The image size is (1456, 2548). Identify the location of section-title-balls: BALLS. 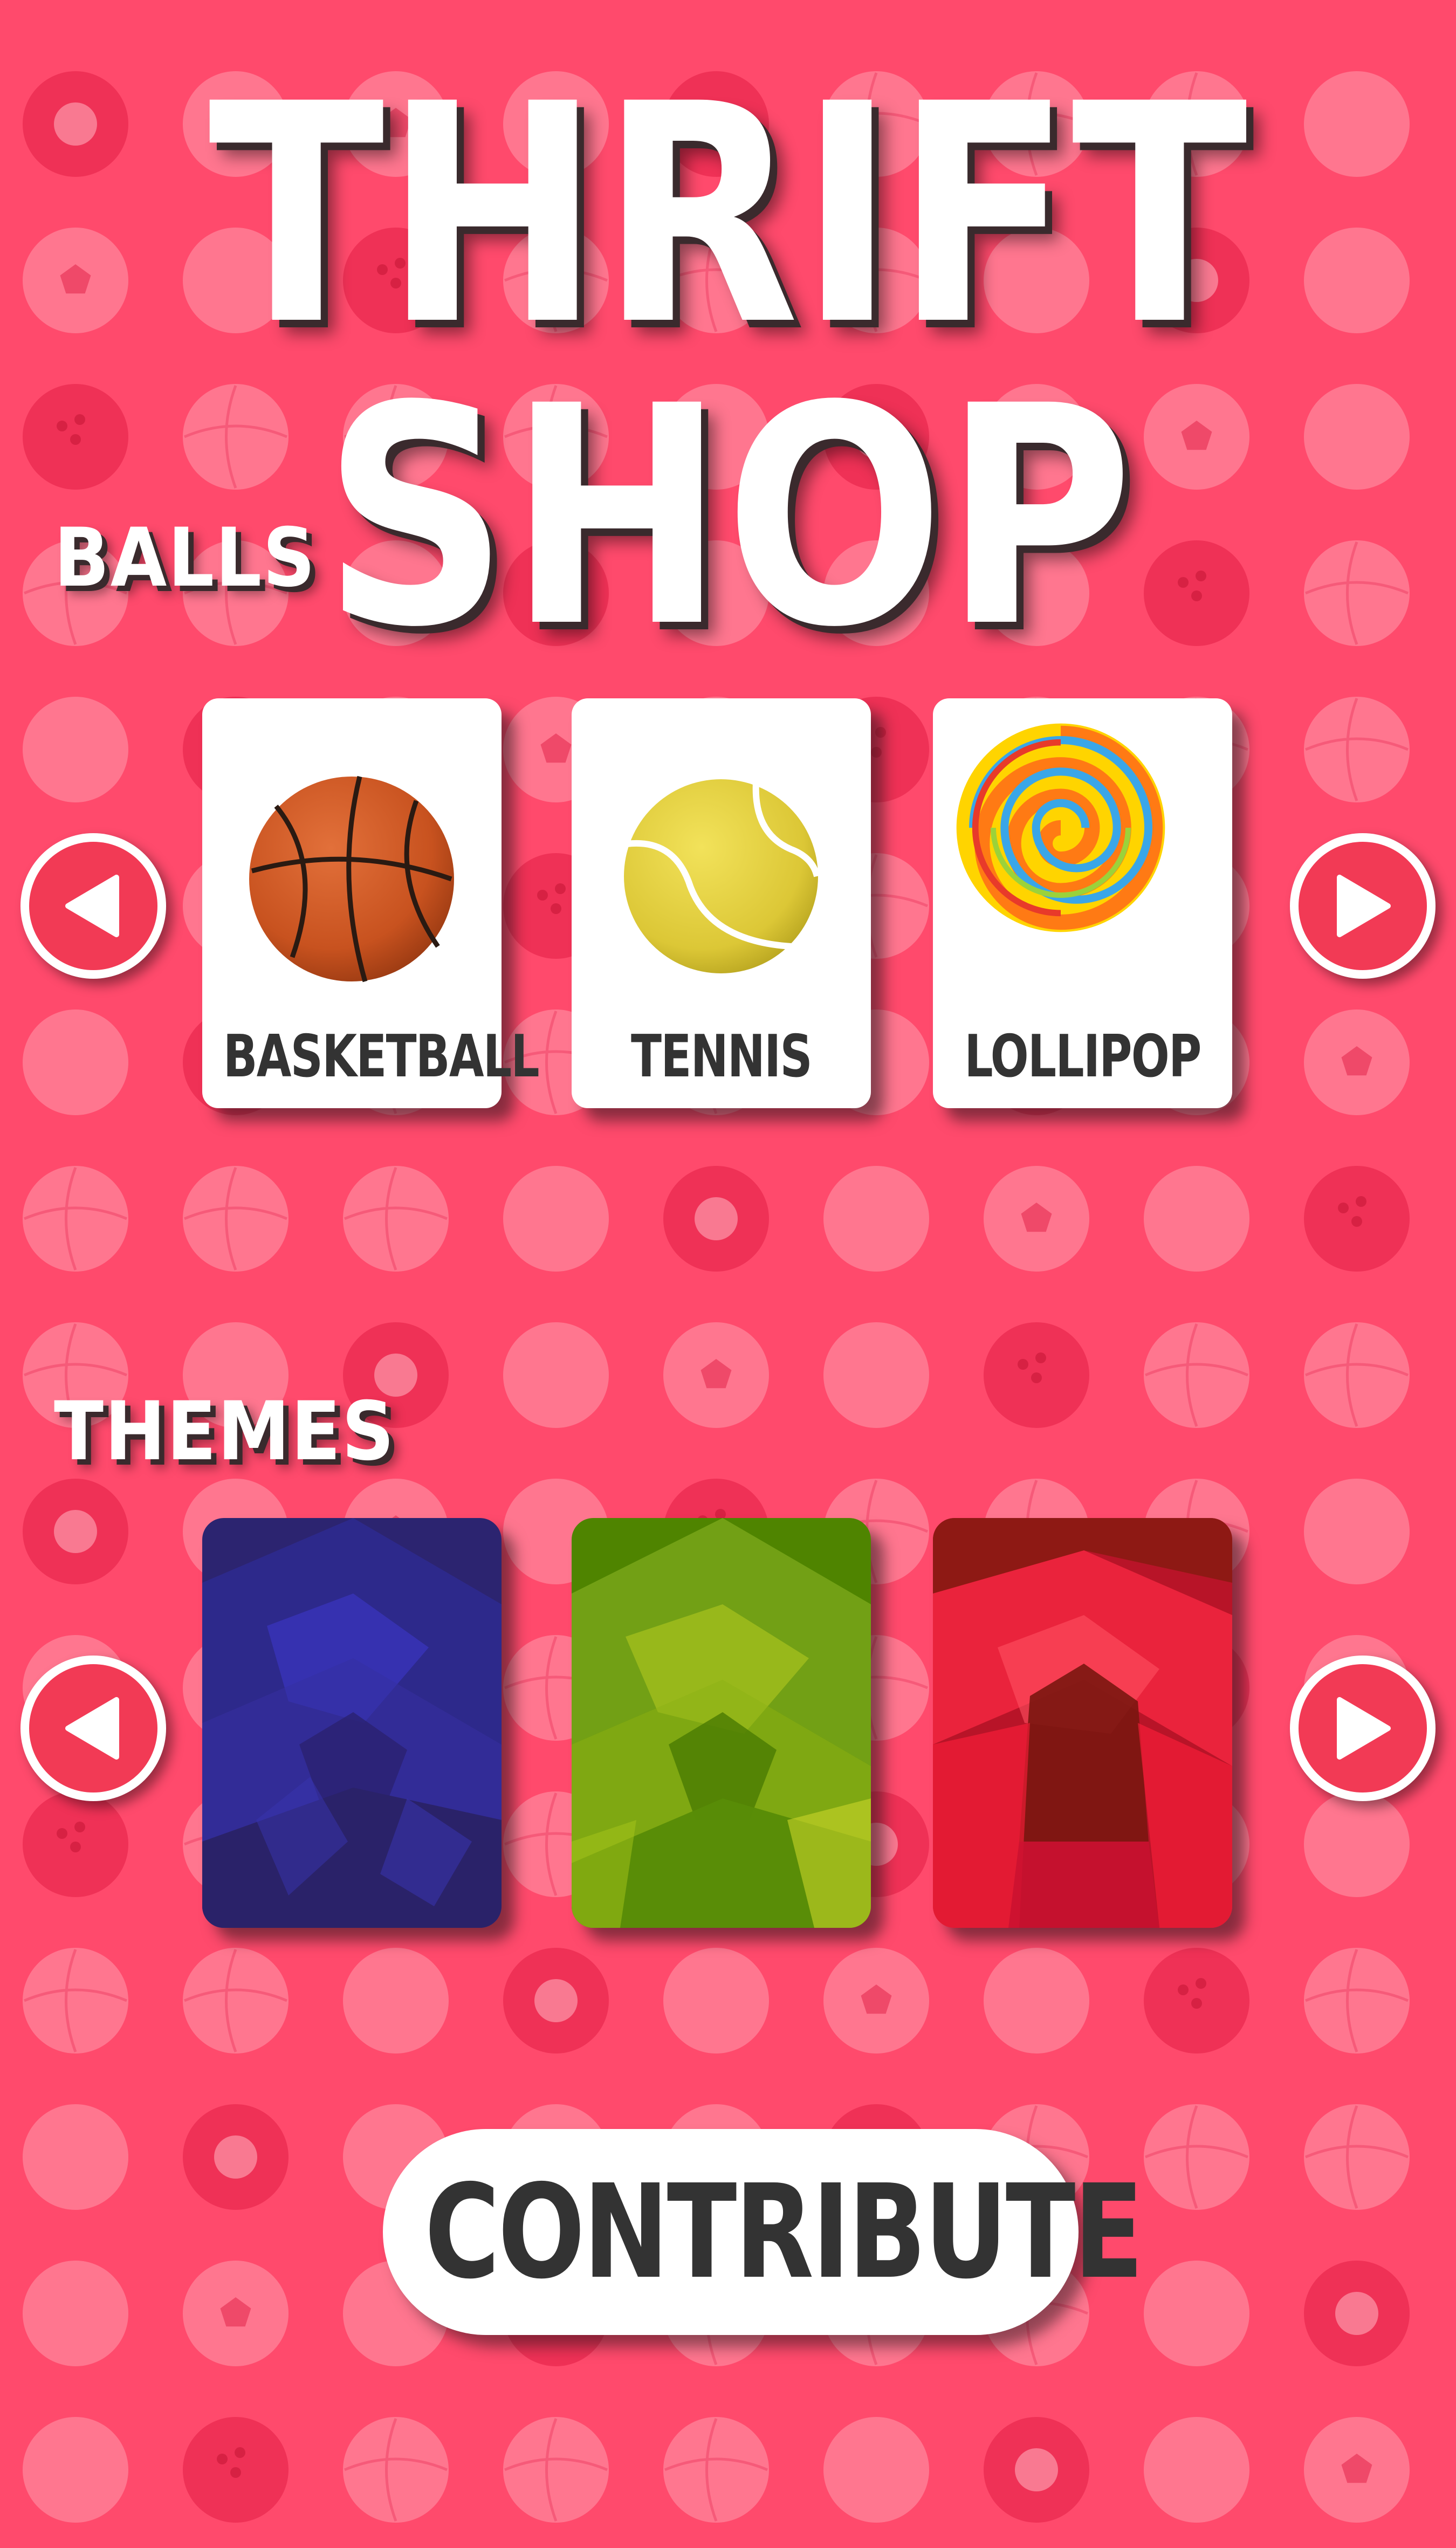
(185, 558).